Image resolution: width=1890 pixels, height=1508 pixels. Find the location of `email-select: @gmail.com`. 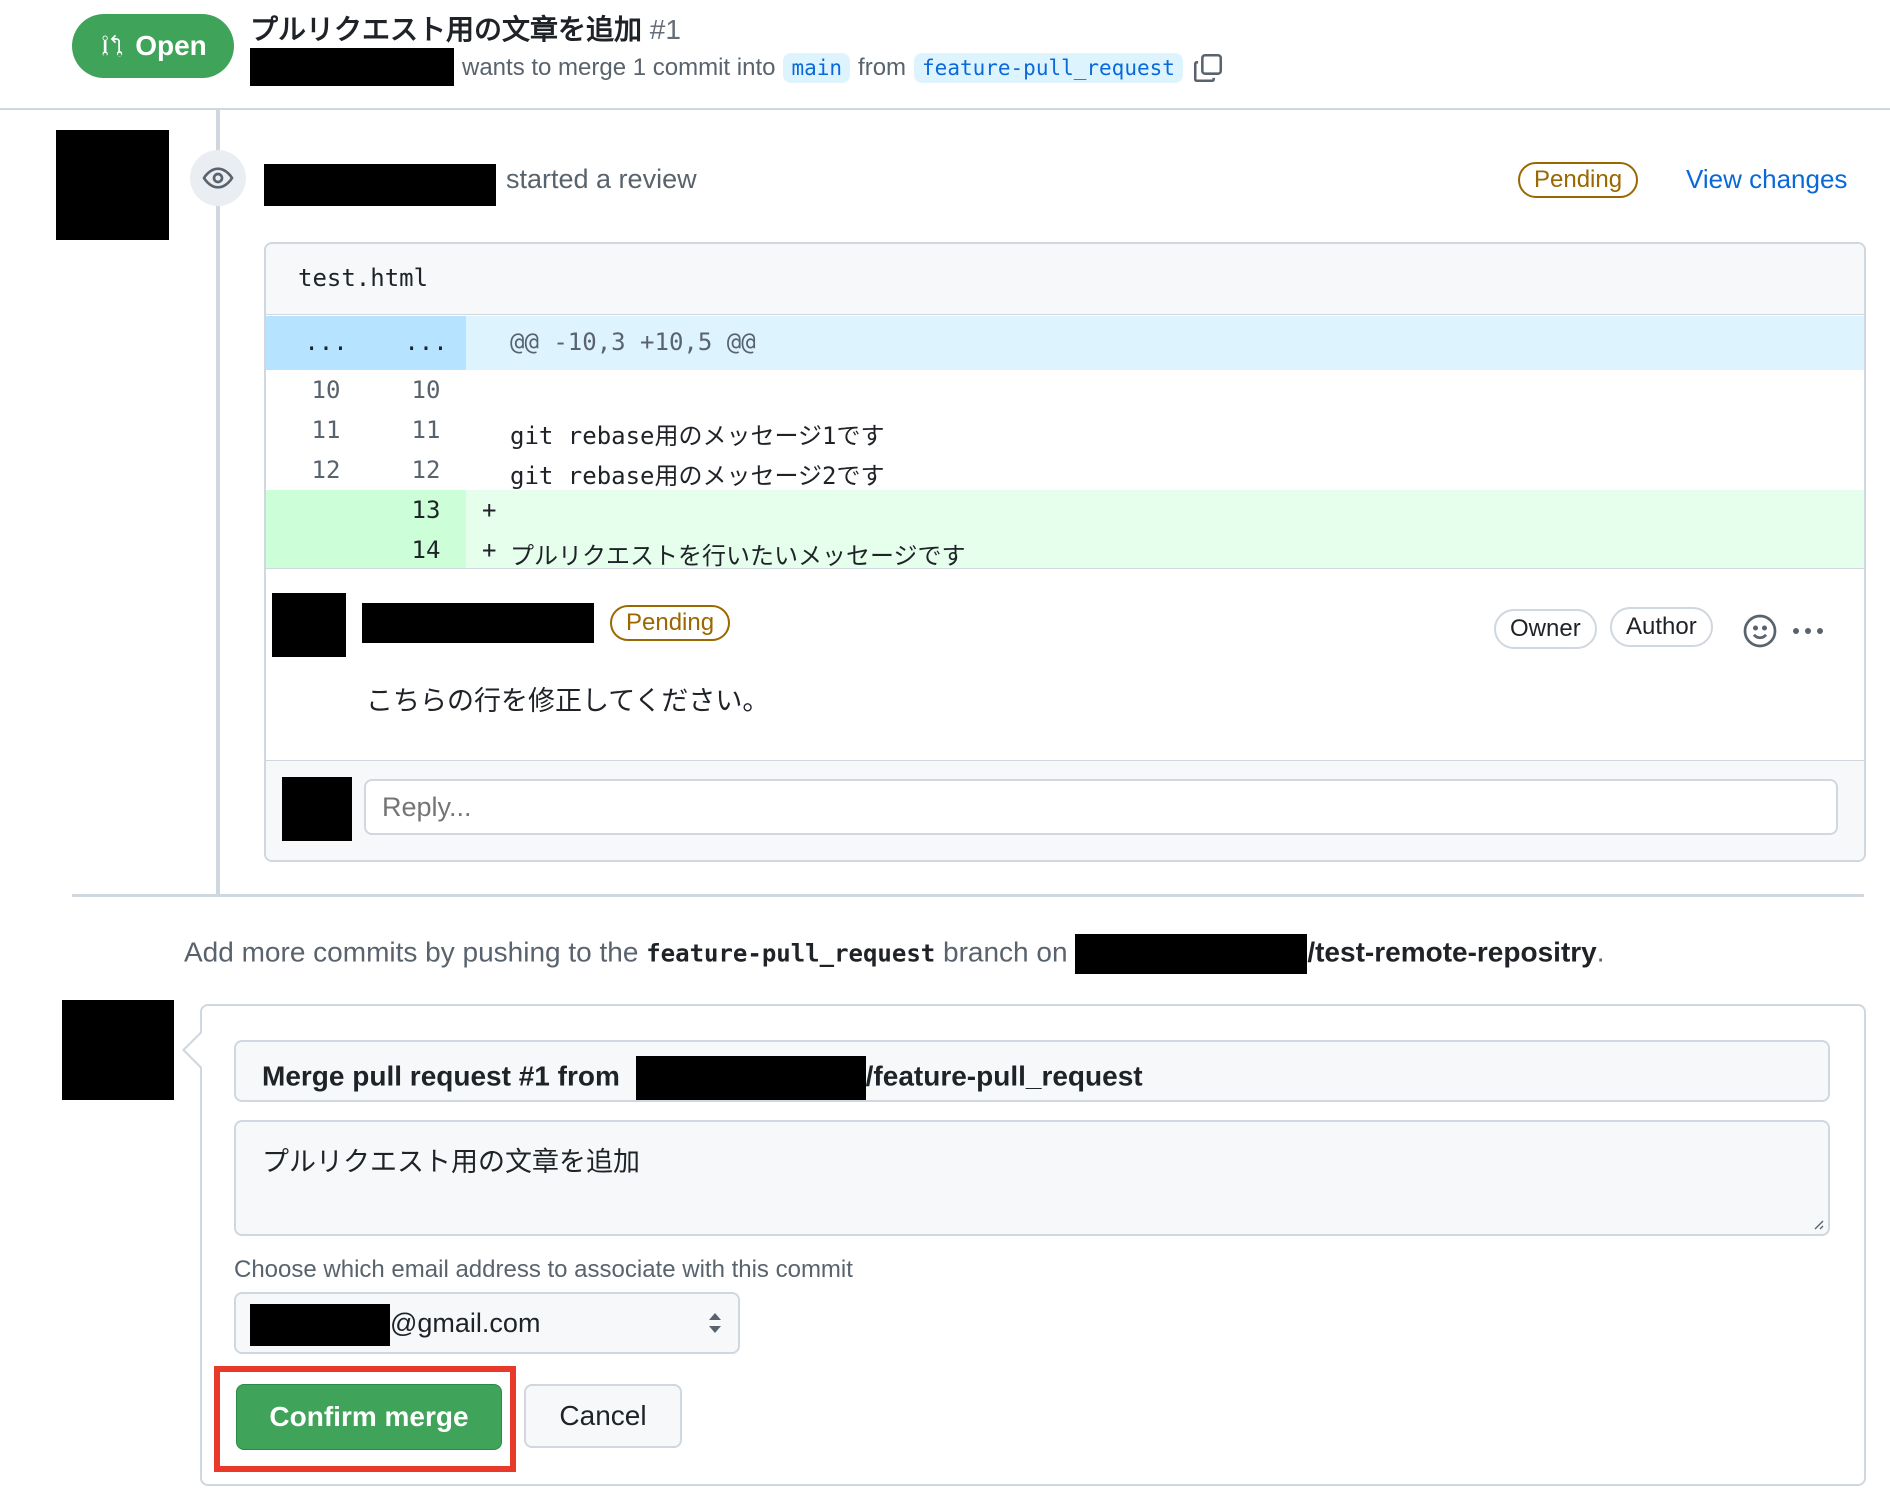

email-select: @gmail.com is located at coordinates (487, 1323).